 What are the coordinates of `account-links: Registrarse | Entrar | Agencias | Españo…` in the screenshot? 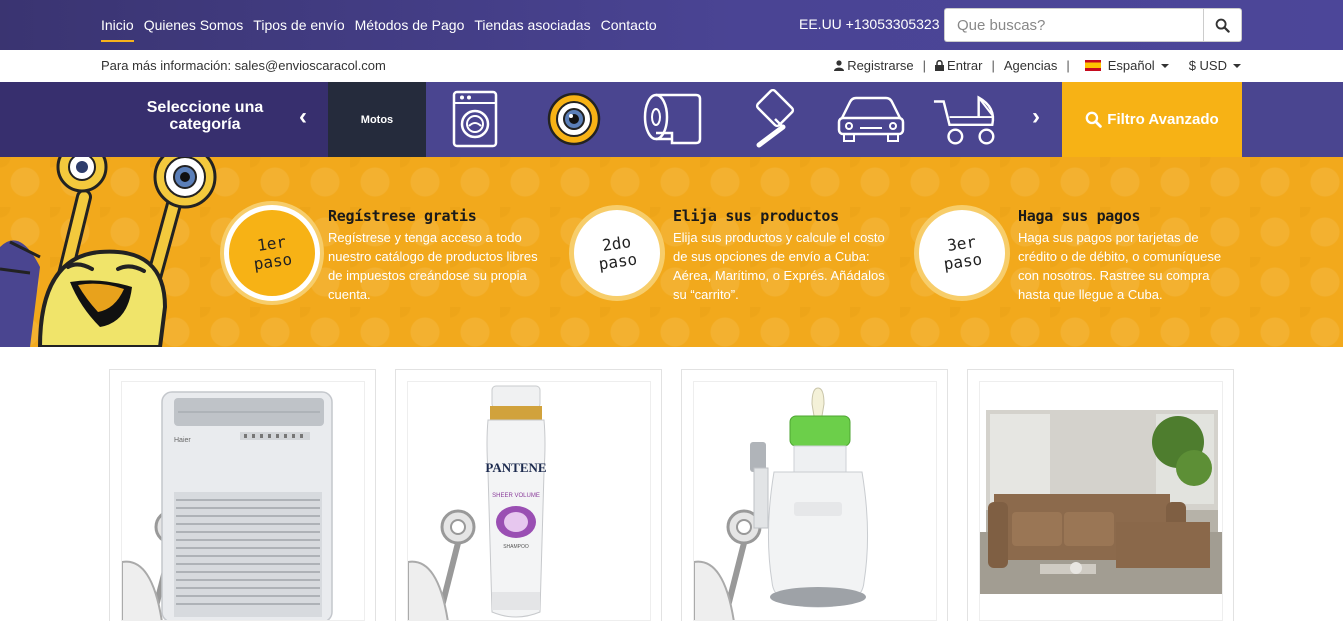 It's located at (1037, 65).